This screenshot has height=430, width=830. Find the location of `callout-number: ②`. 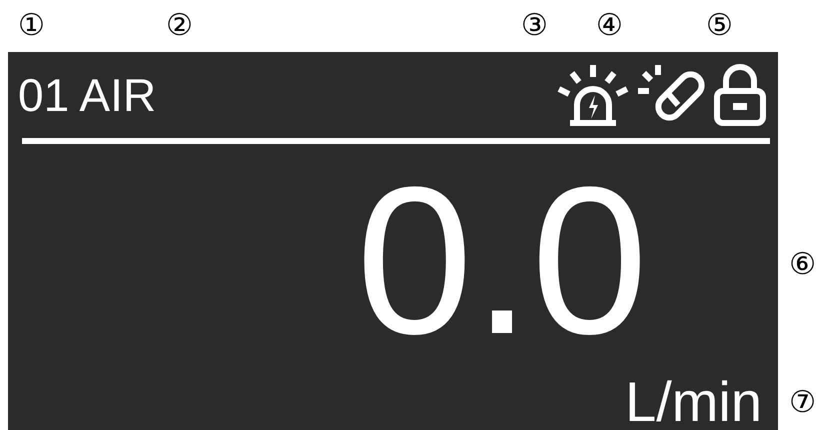

callout-number: ② is located at coordinates (179, 26).